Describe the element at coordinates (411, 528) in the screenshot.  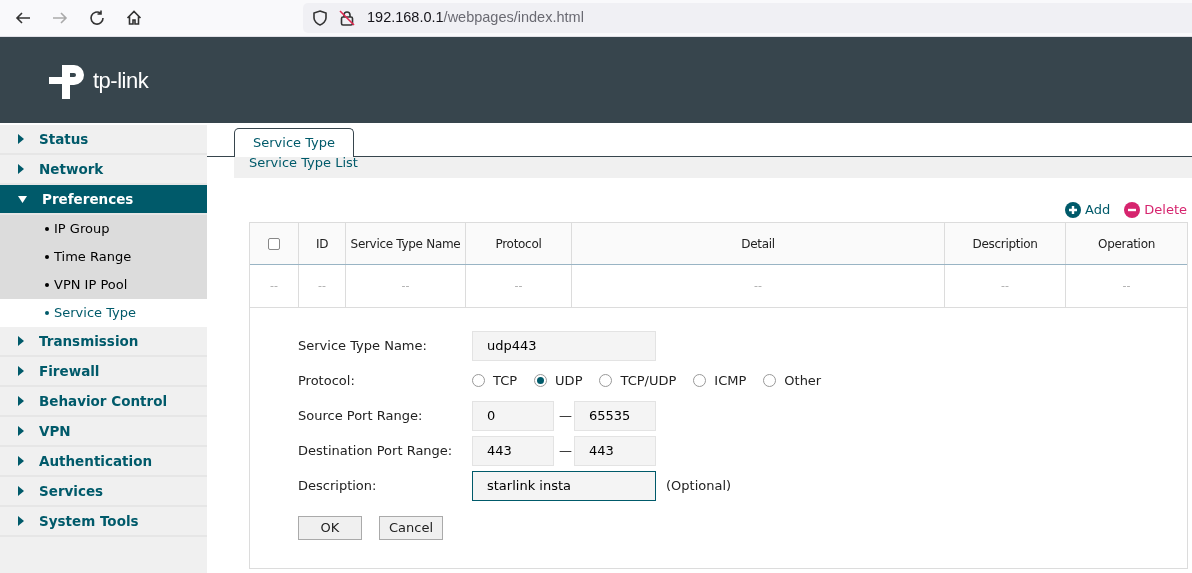
I see `cancel-button: Cancel` at that location.